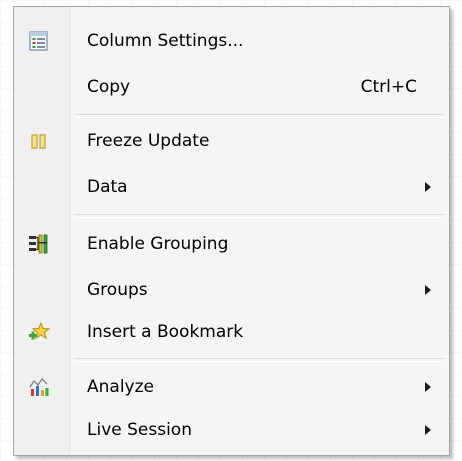 The width and height of the screenshot is (462, 461). What do you see at coordinates (39, 387) in the screenshot?
I see `analyze-chart-icon` at bounding box center [39, 387].